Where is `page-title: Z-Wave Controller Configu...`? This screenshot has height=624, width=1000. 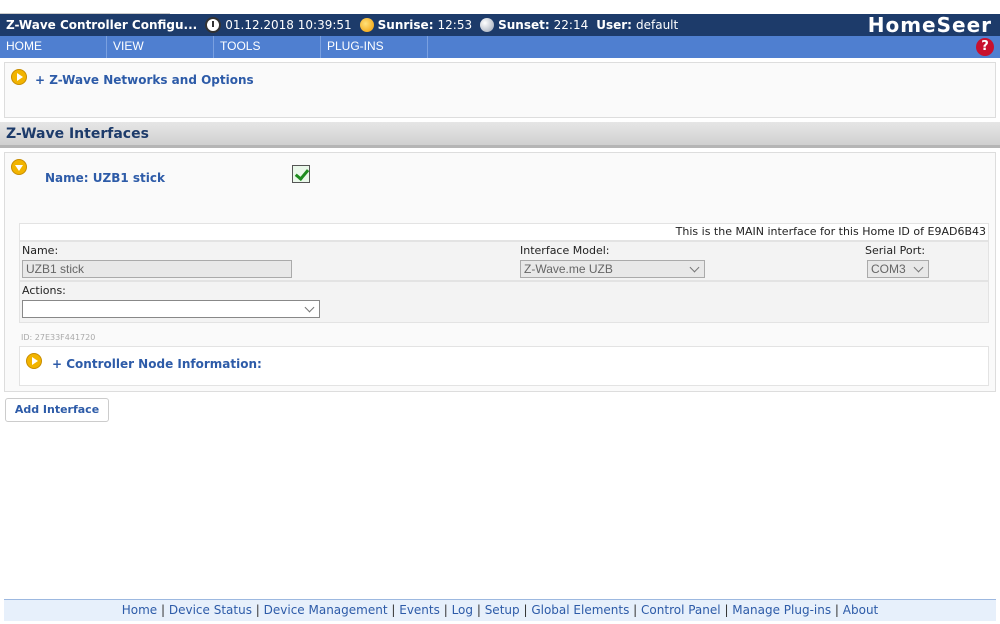
page-title: Z-Wave Controller Configu... is located at coordinates (102, 25).